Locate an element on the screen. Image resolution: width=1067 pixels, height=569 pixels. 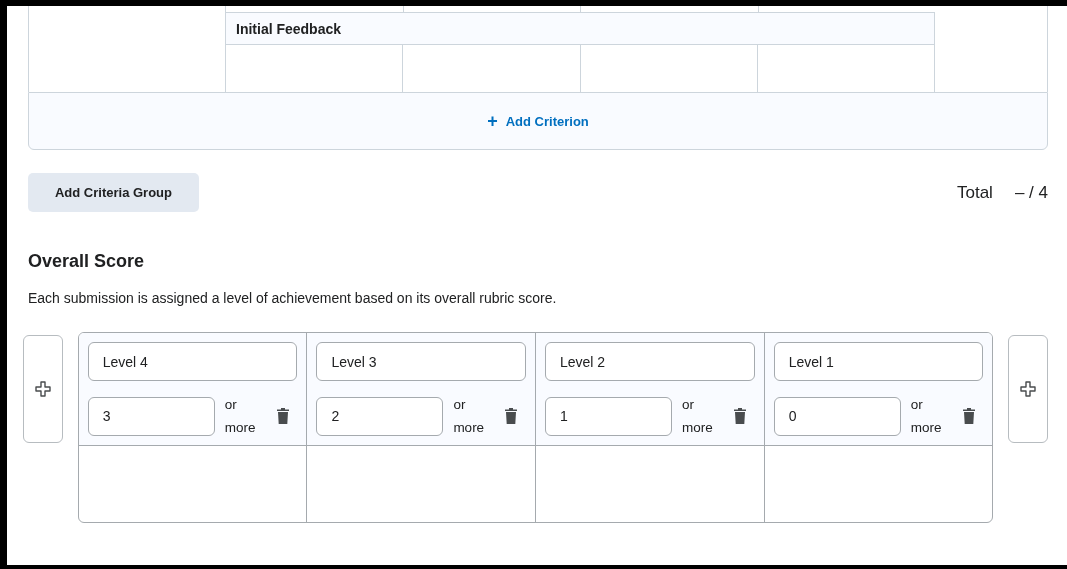
threshold-field: 3 is located at coordinates (151, 416).